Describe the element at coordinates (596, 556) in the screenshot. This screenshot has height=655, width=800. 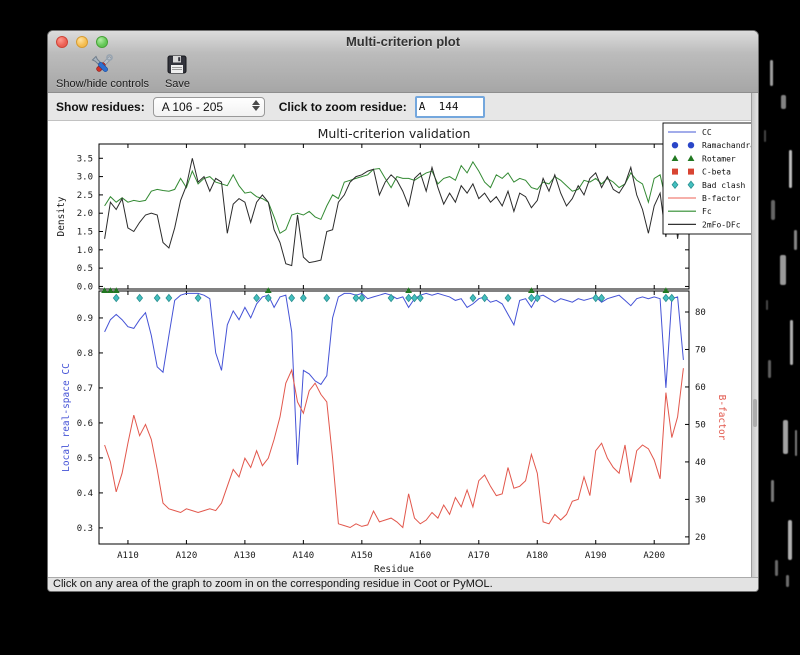
I see `tick-label: A190` at that location.